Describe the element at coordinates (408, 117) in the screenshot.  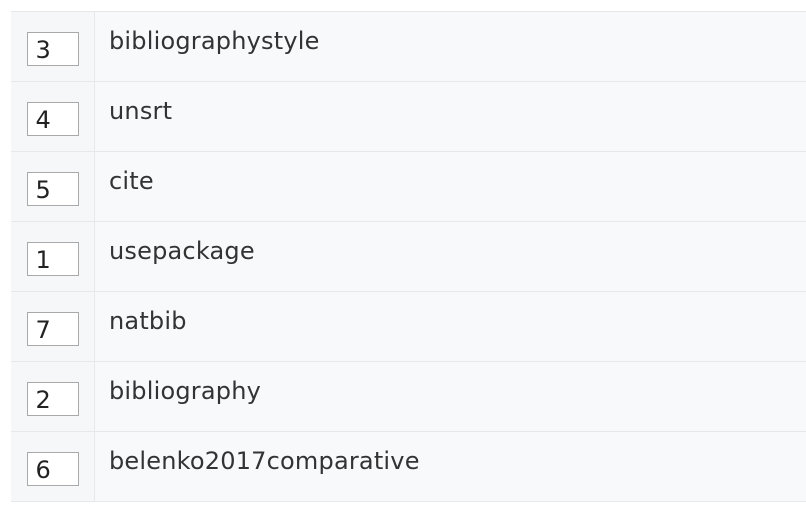
I see `table-row: 4 unsrt` at that location.